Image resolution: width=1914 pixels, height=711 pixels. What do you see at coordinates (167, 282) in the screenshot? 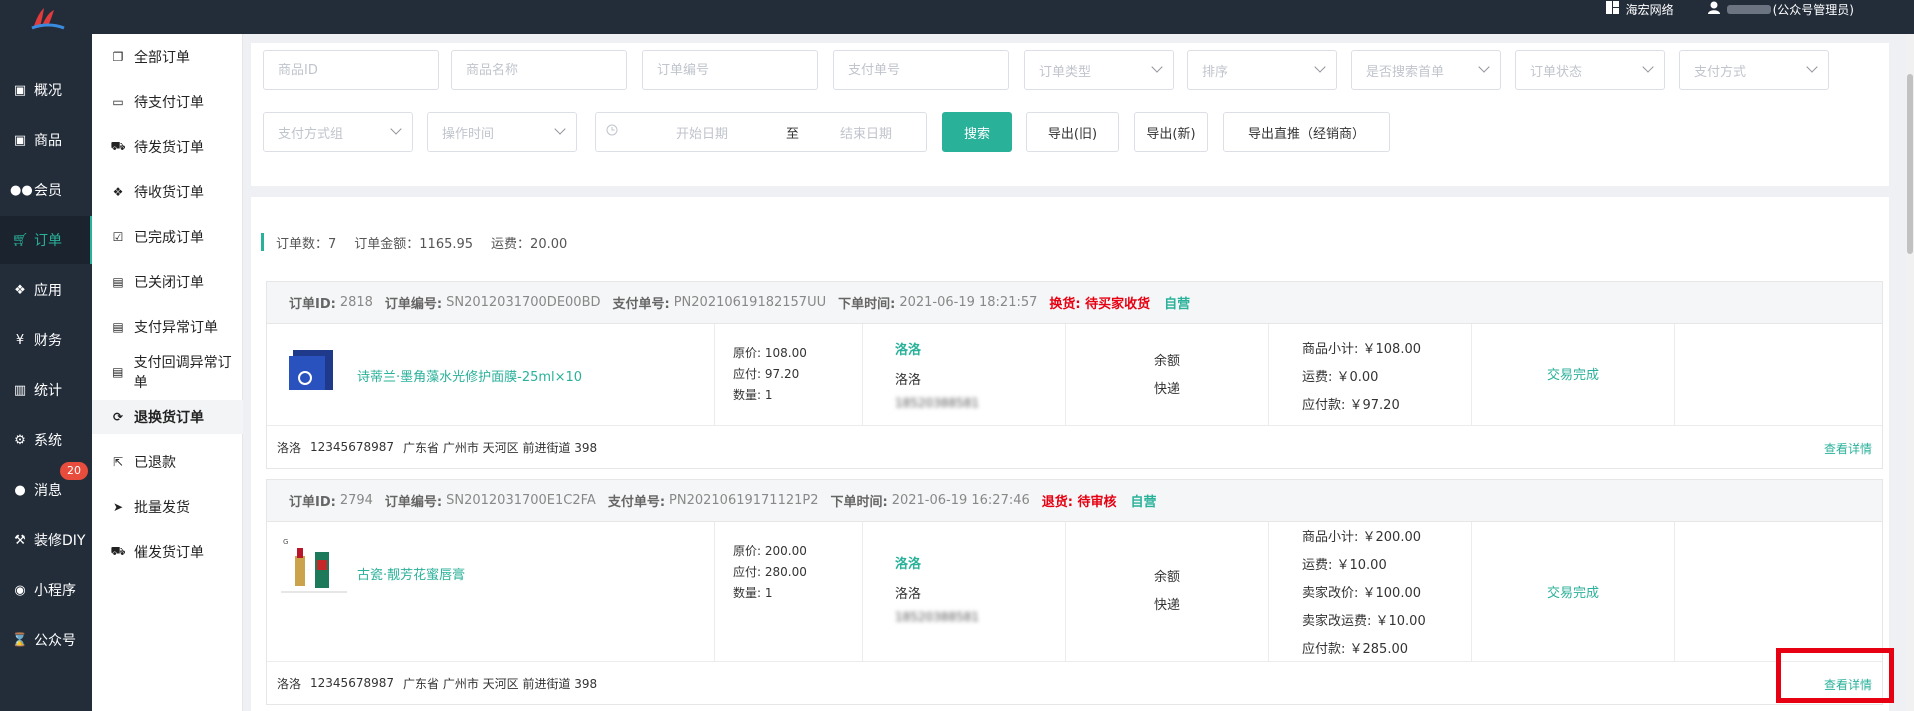
I see `subnav-closed: ▤ 已关闭订单` at bounding box center [167, 282].